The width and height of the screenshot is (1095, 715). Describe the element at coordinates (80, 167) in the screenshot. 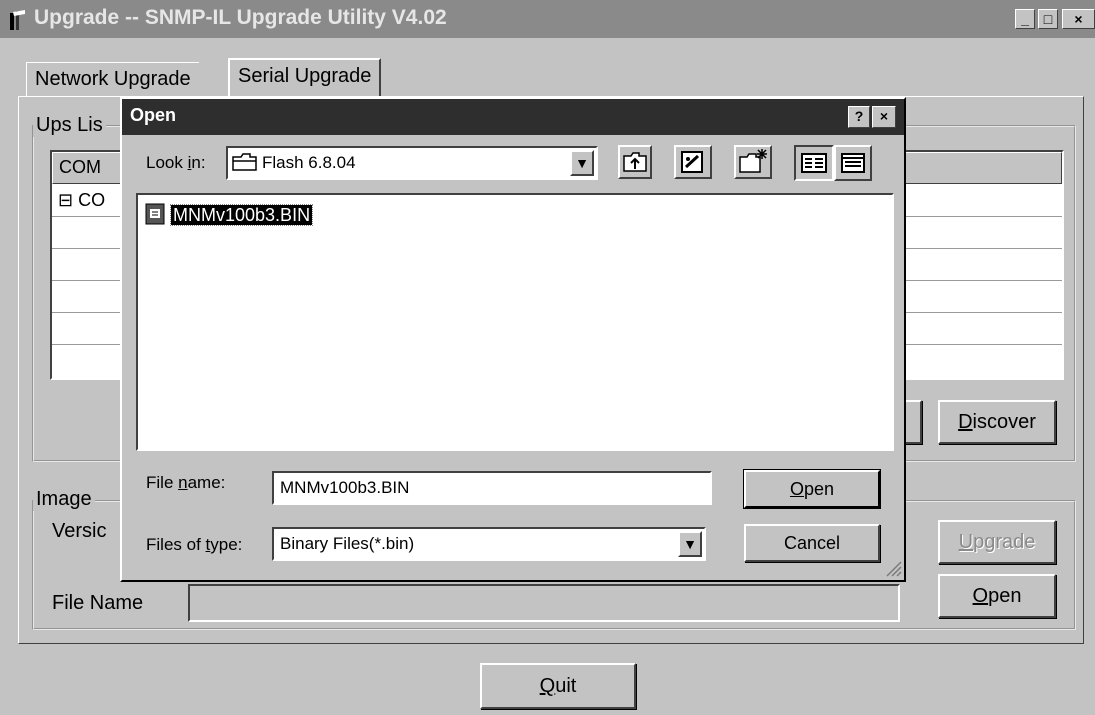

I see `column-header-com-label: COM` at that location.